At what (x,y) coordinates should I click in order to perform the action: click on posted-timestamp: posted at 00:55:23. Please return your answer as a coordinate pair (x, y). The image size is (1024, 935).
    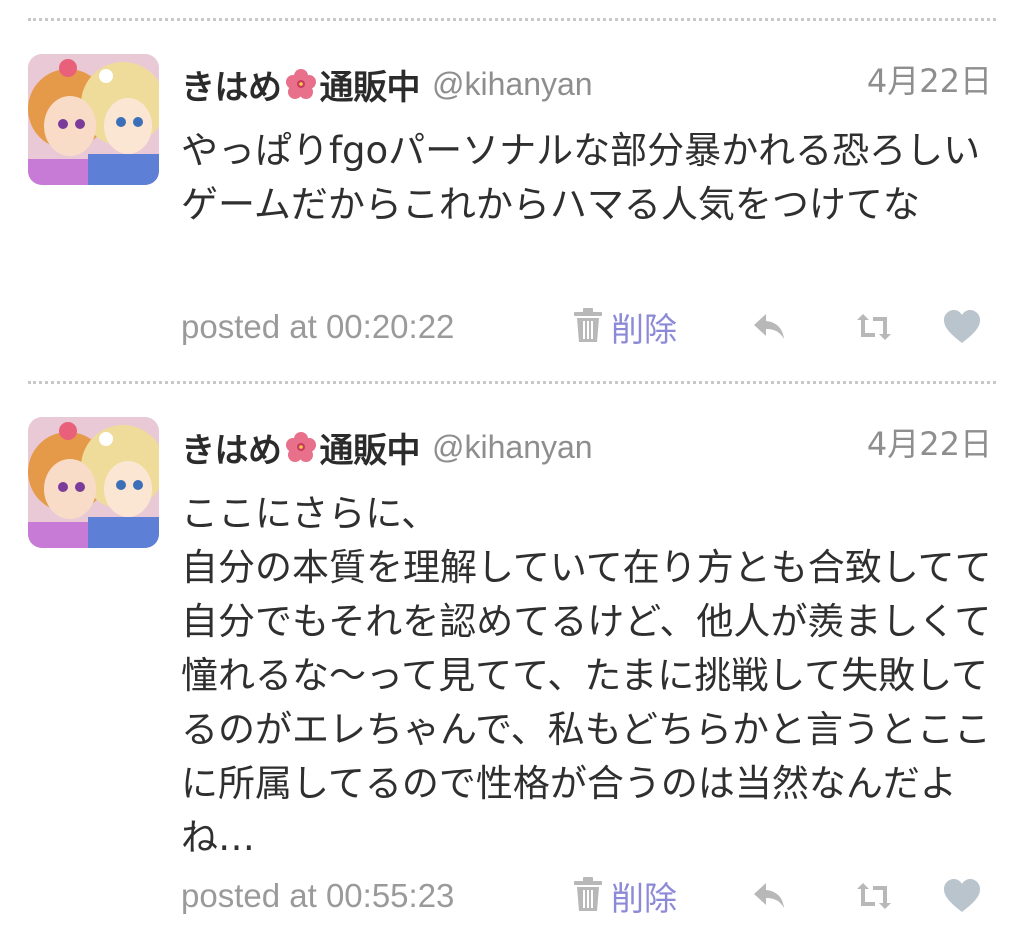
    Looking at the image, I should click on (317, 896).